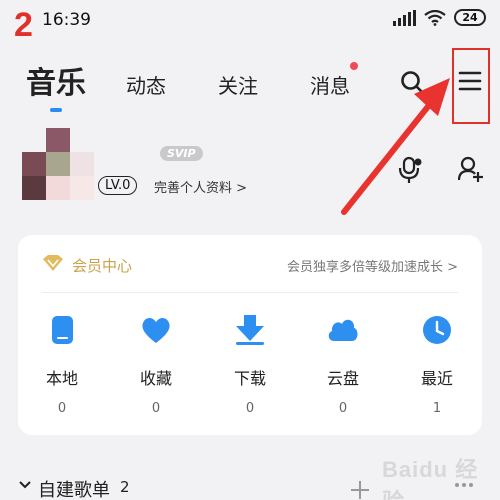  What do you see at coordinates (66, 20) in the screenshot?
I see `status-time: 16:39` at bounding box center [66, 20].